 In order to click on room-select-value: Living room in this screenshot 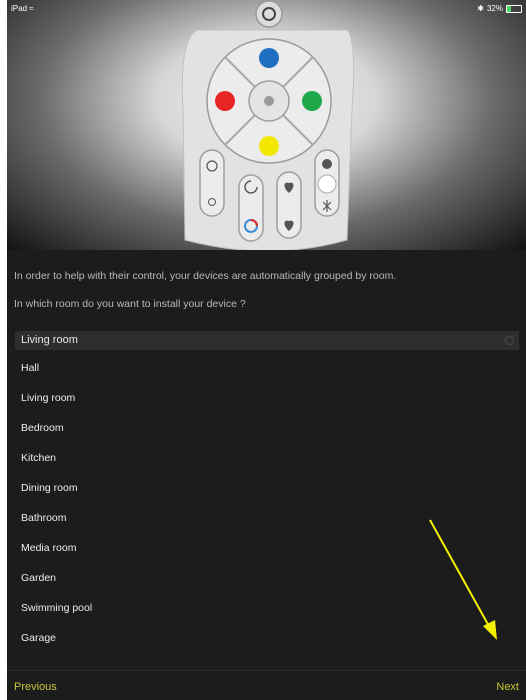, I will do `click(49, 340)`.